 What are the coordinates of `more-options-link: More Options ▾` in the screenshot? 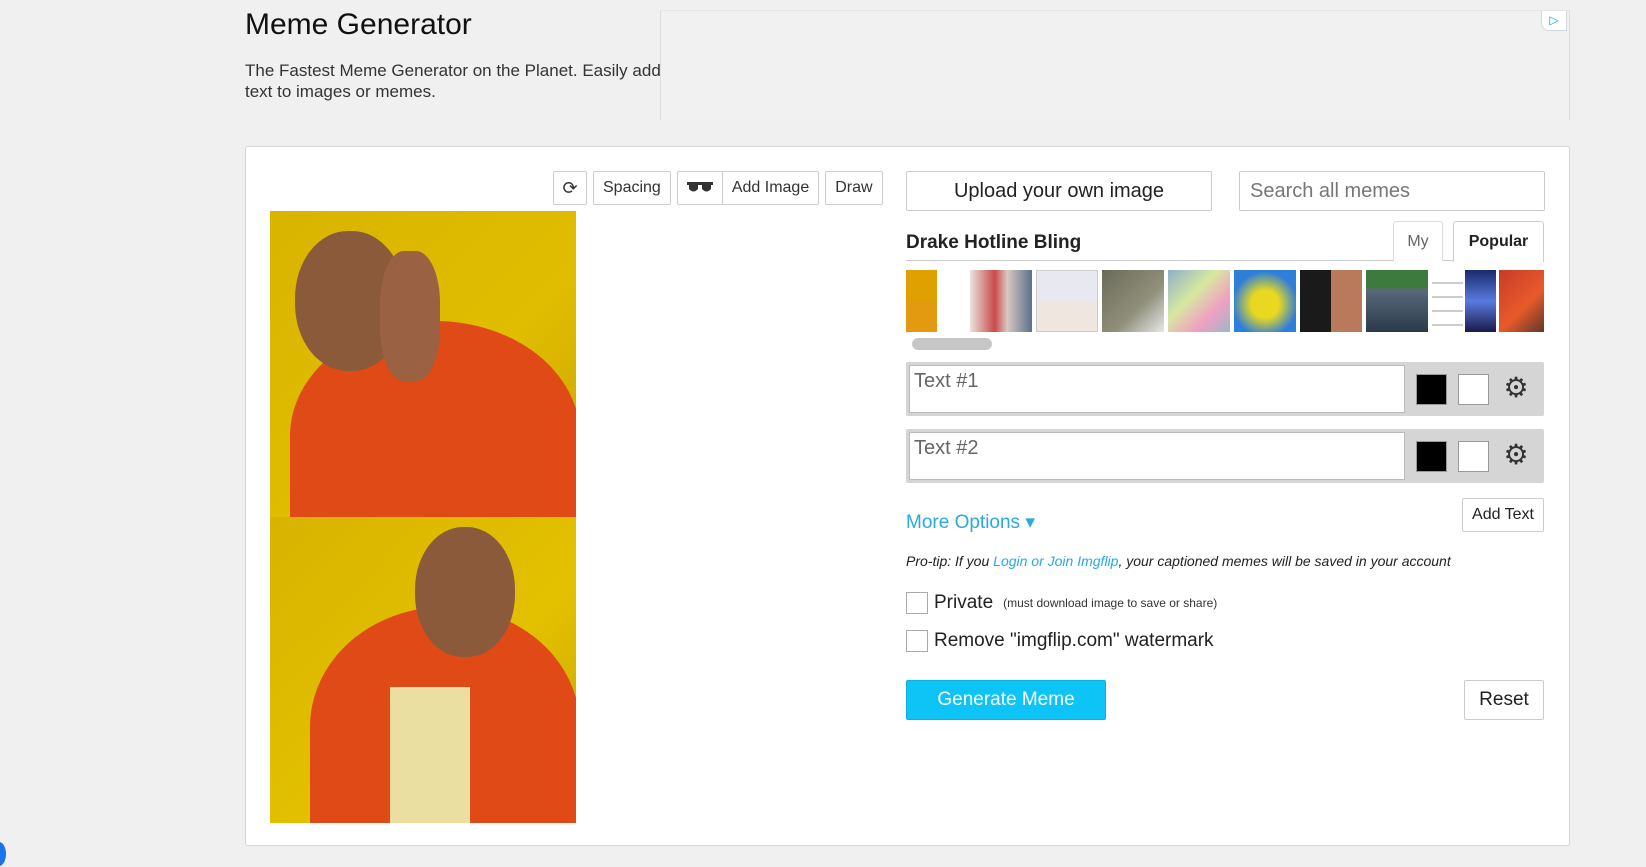 It's located at (970, 522).